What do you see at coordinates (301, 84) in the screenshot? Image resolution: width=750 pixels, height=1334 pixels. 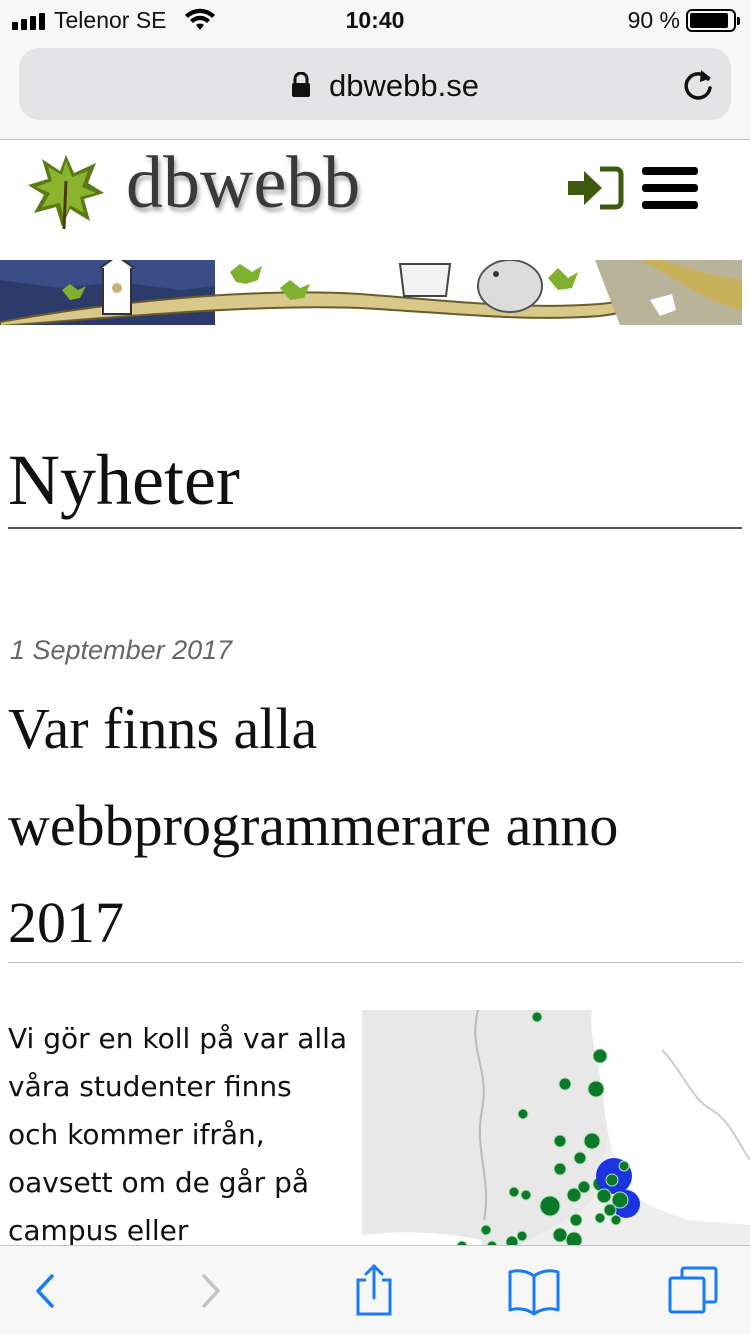 I see `lock-icon` at bounding box center [301, 84].